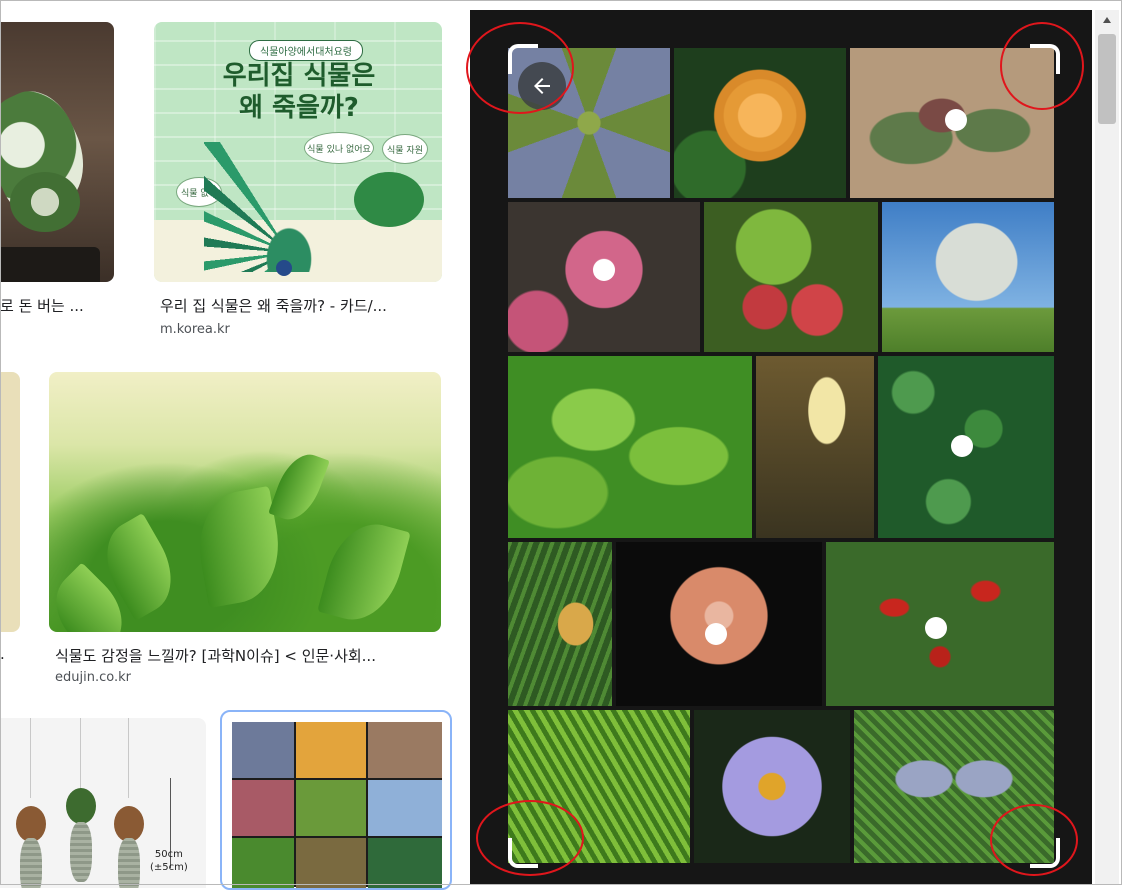  I want to click on red-flowers-photo, so click(940, 624).